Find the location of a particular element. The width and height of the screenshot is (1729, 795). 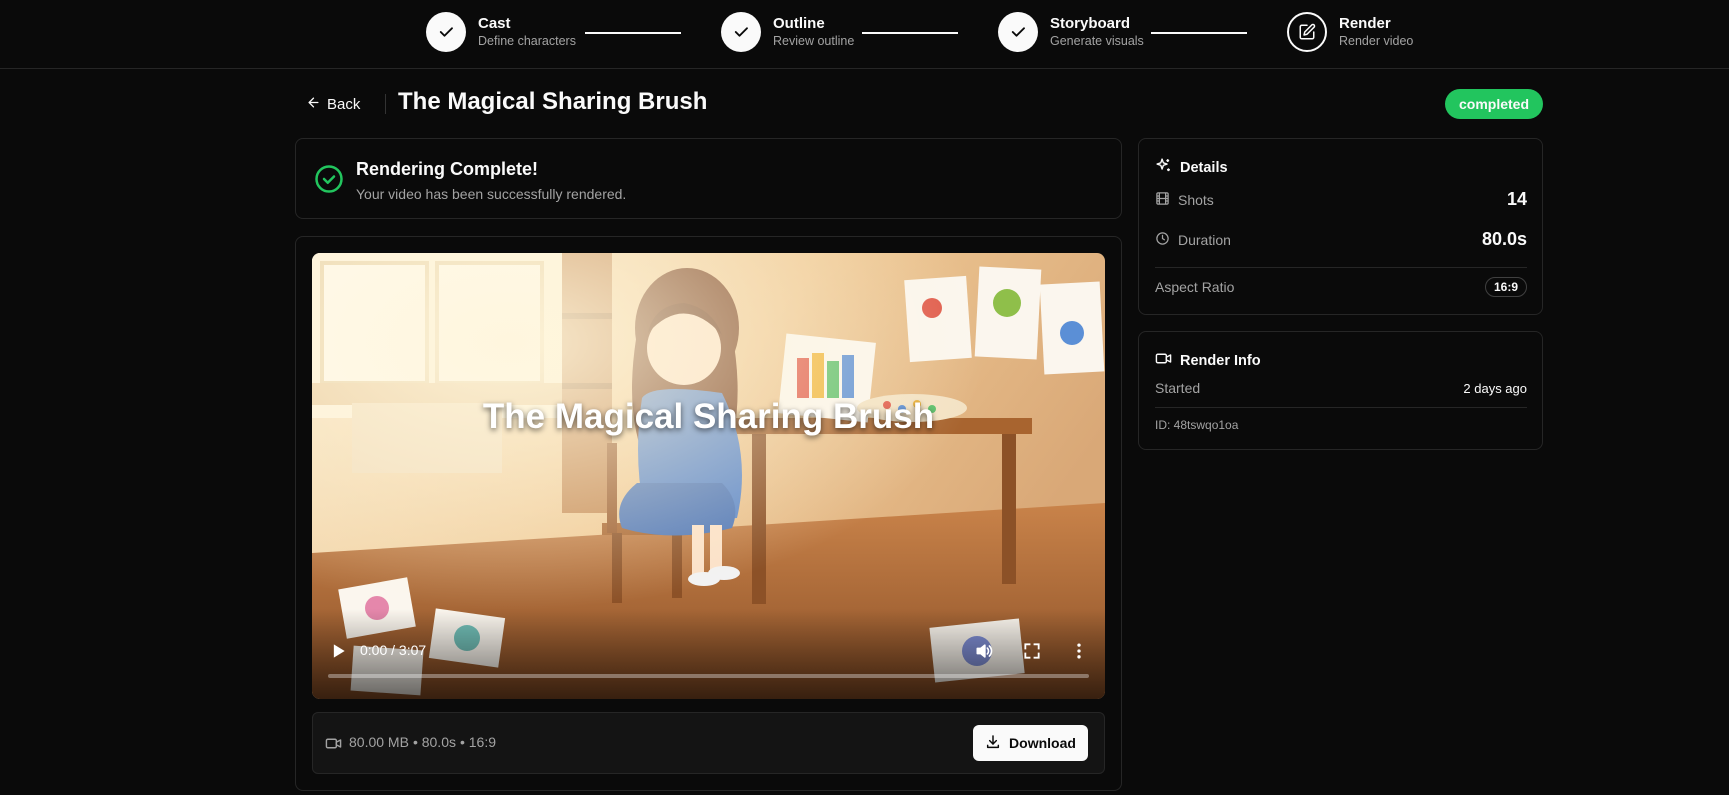

more-vertical-icon is located at coordinates (1079, 653).